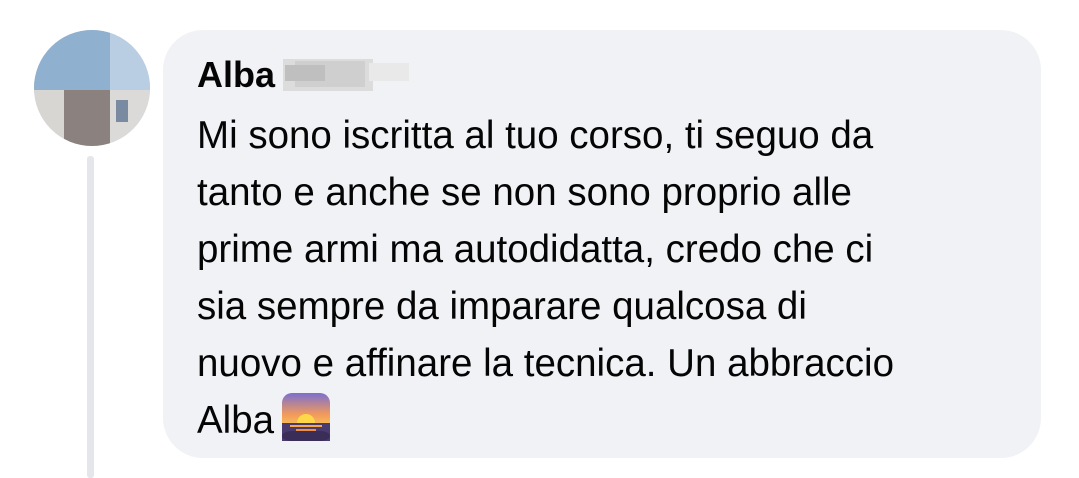 The width and height of the screenshot is (1079, 478). I want to click on comment-line: prime armi ma autodidatta, credo che ci, so click(535, 249).